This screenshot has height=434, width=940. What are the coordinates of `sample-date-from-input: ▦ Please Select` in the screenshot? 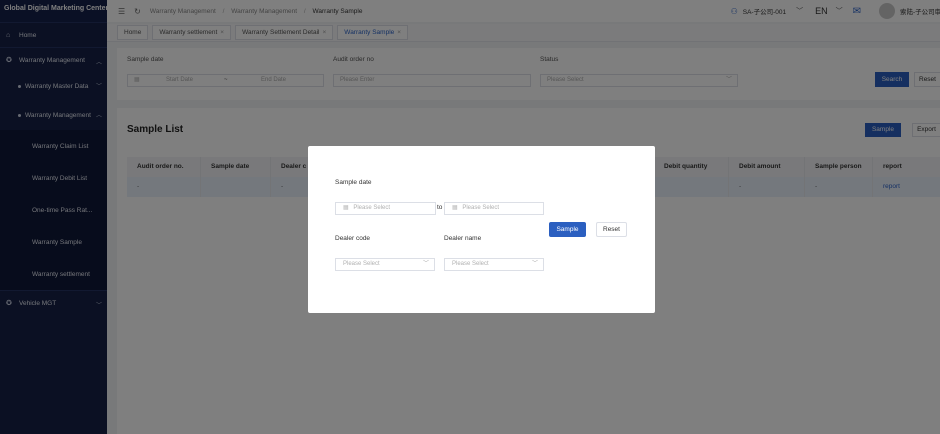 It's located at (385, 208).